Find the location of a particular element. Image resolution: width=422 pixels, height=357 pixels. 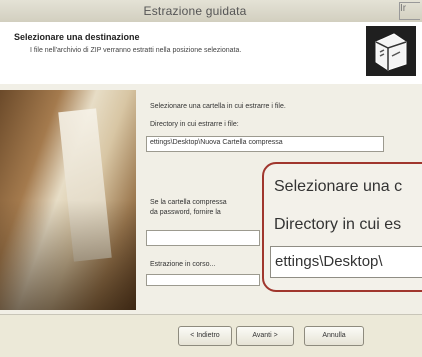

title-bar: Estrazione guidata Ir is located at coordinates (211, 11).